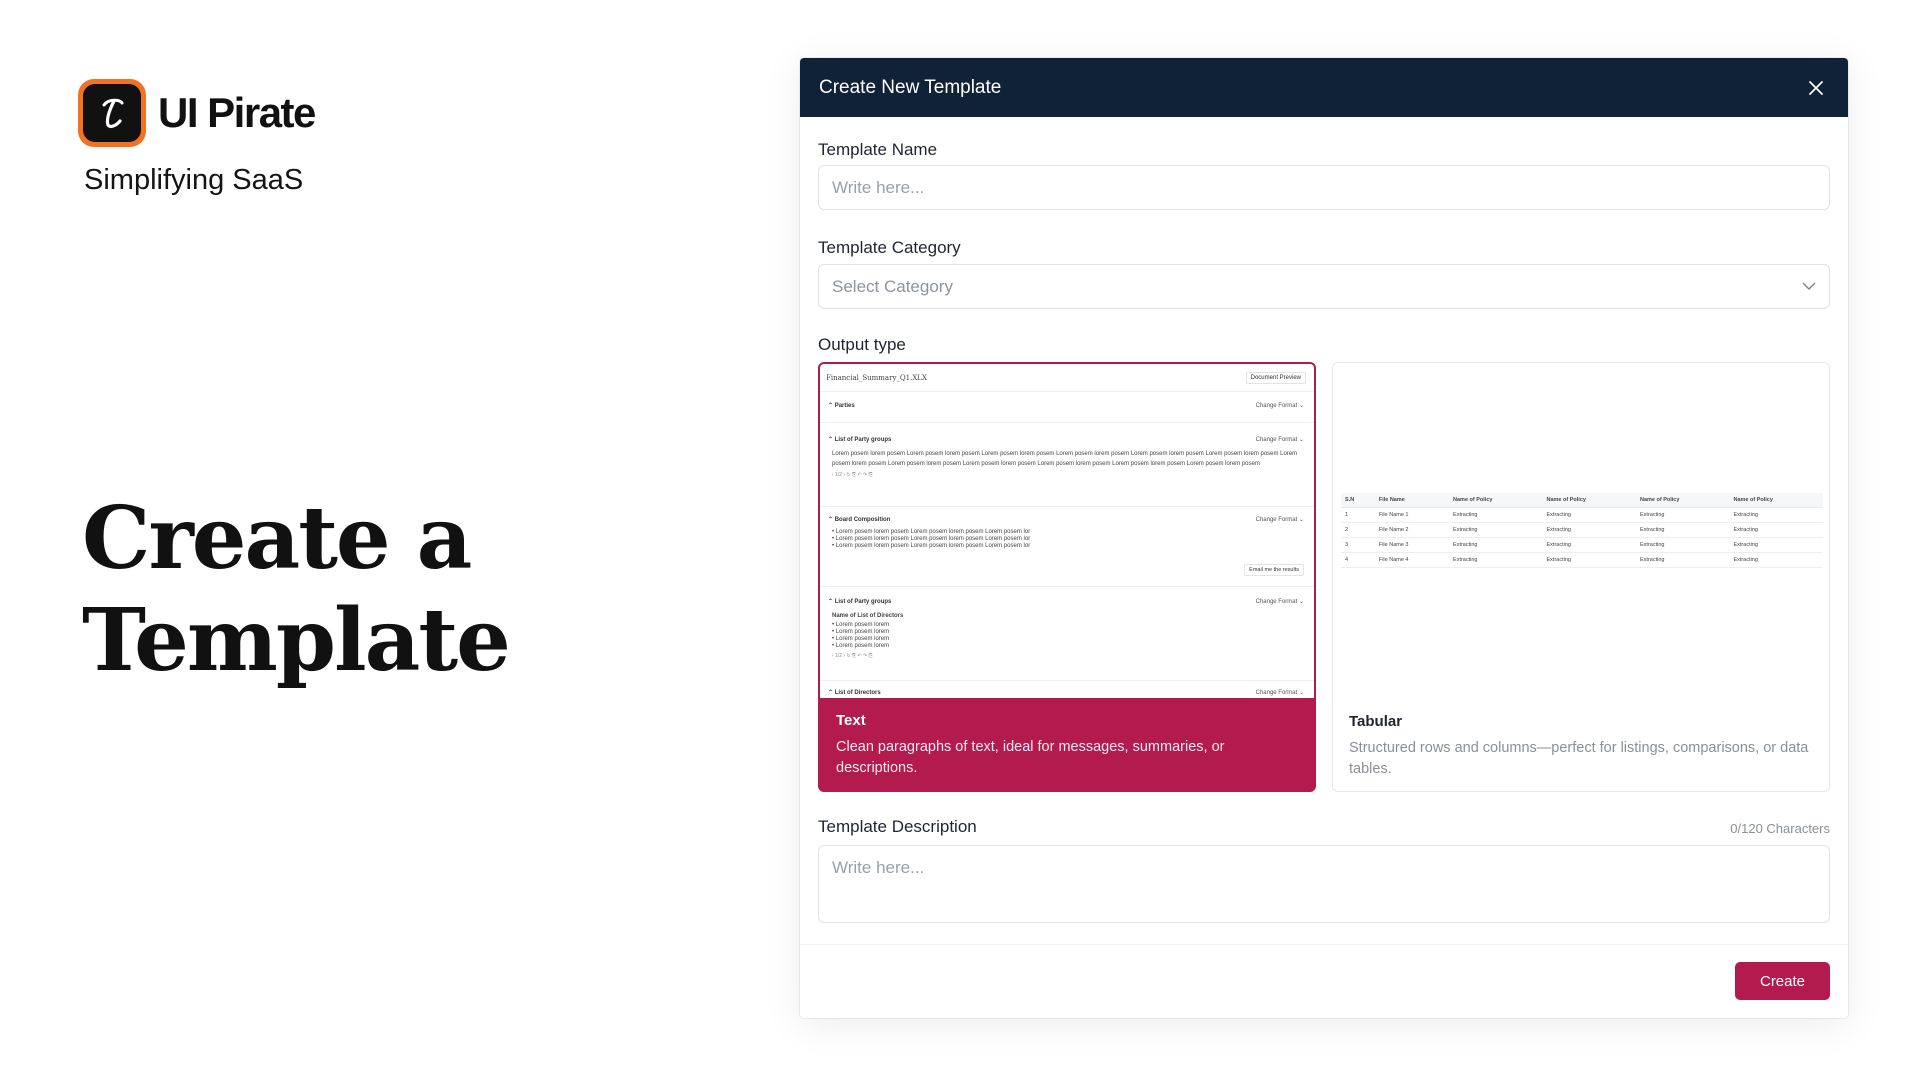 This screenshot has width=1920, height=1080. I want to click on template-description-label: Template Description, so click(897, 826).